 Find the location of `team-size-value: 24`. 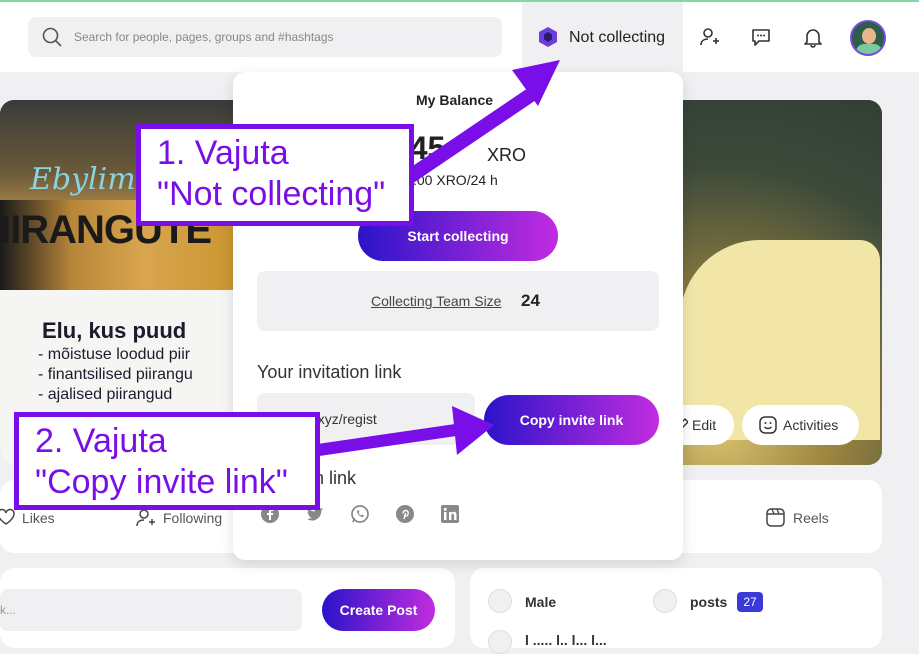

team-size-value: 24 is located at coordinates (530, 300).